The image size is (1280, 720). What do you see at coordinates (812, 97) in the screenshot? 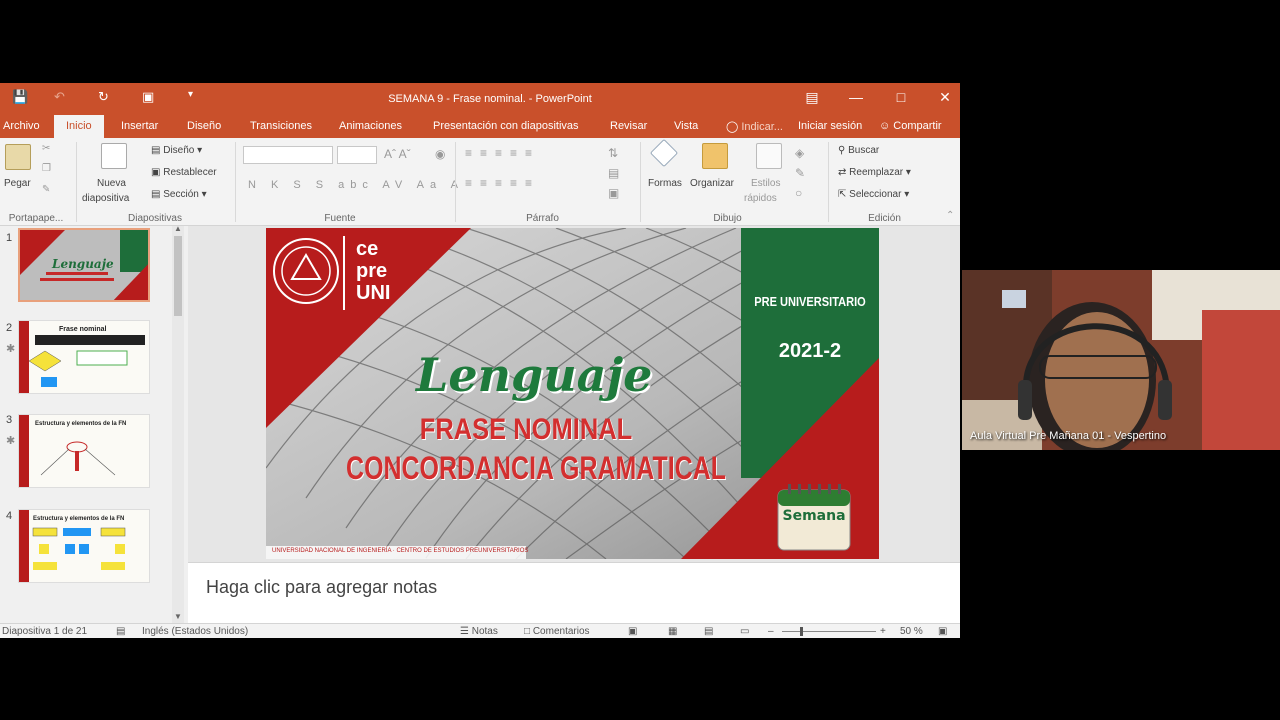
I see `ribbon-display-options-icon: ▤` at bounding box center [812, 97].